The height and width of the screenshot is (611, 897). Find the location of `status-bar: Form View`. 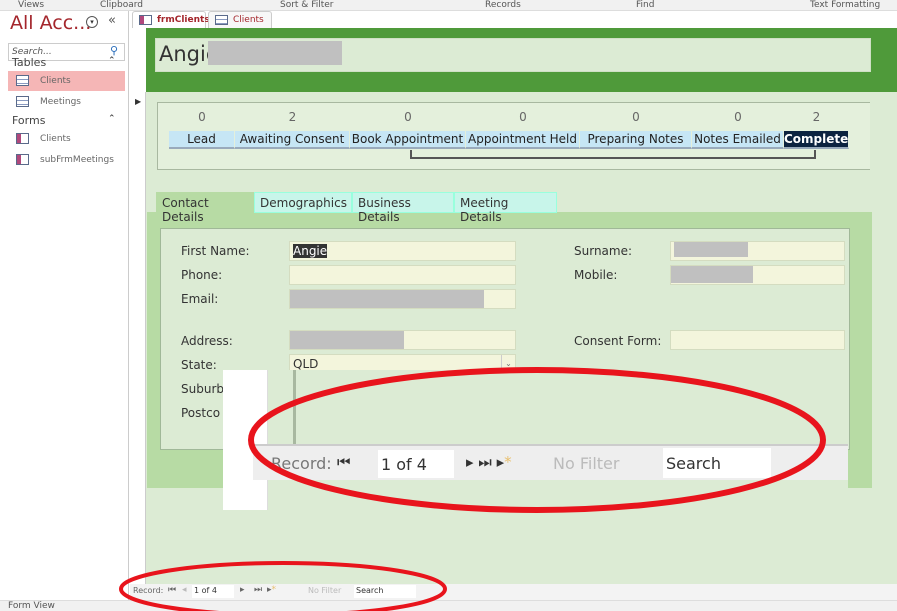

status-bar: Form View is located at coordinates (448, 605).